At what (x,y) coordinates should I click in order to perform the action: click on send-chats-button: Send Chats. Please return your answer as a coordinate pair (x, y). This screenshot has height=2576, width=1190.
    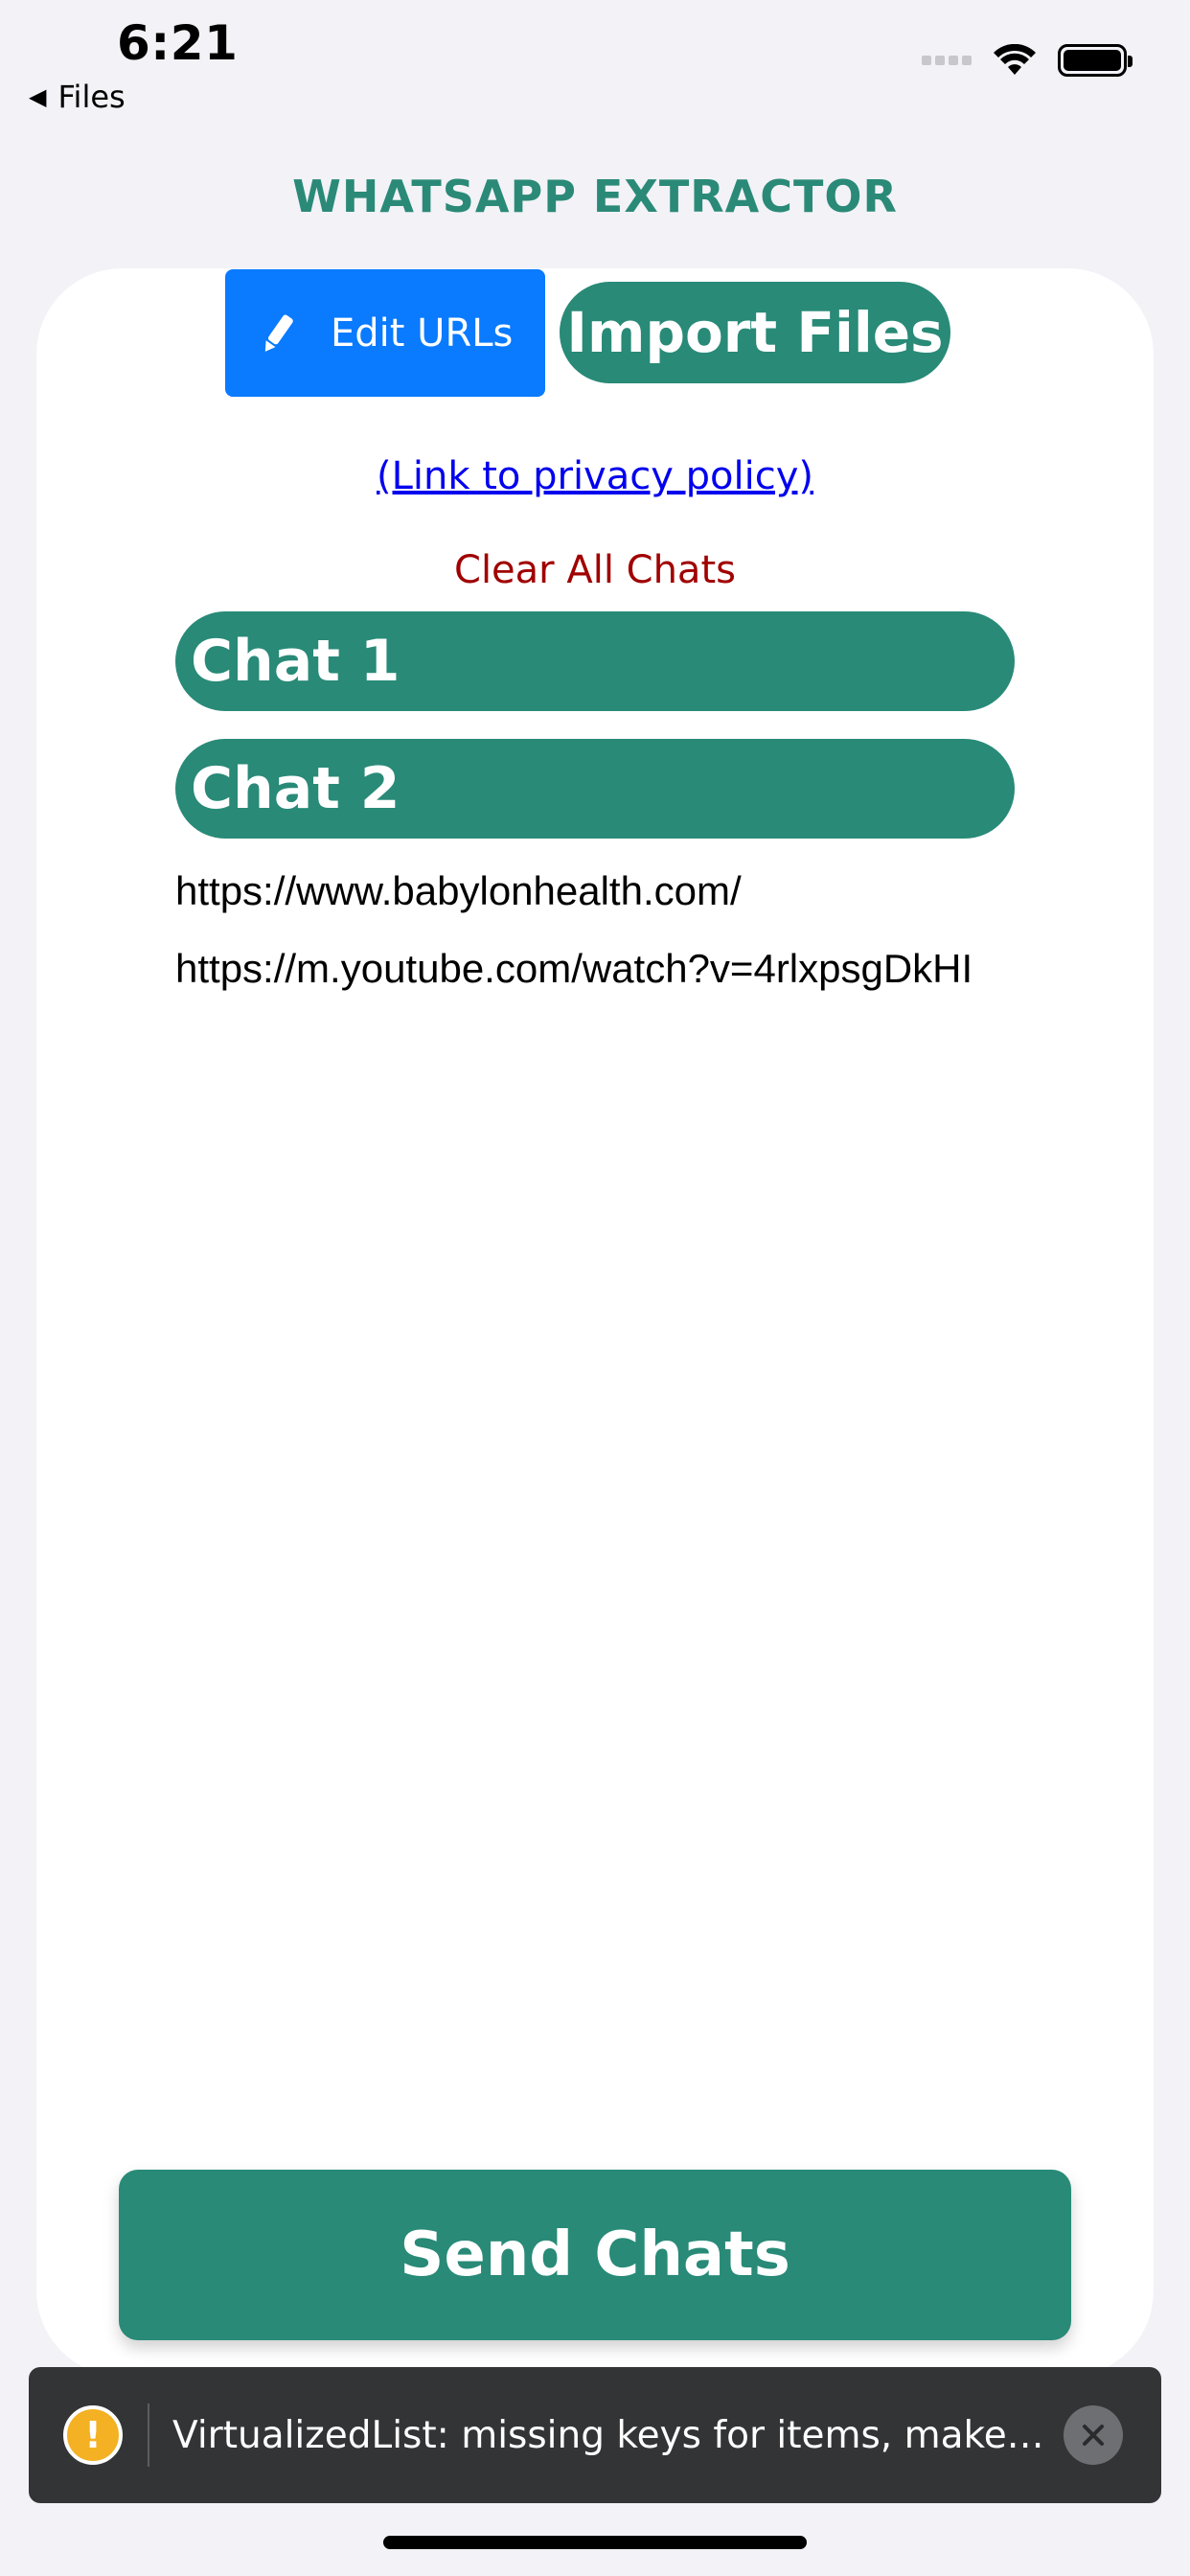
    Looking at the image, I should click on (595, 2255).